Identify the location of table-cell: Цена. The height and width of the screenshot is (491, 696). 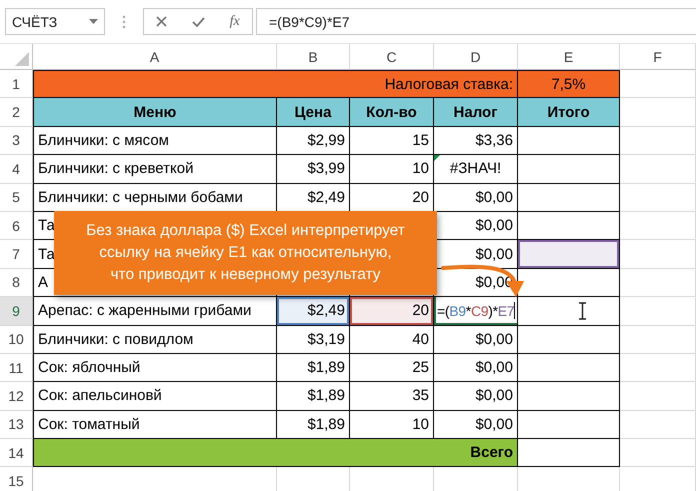
(313, 112).